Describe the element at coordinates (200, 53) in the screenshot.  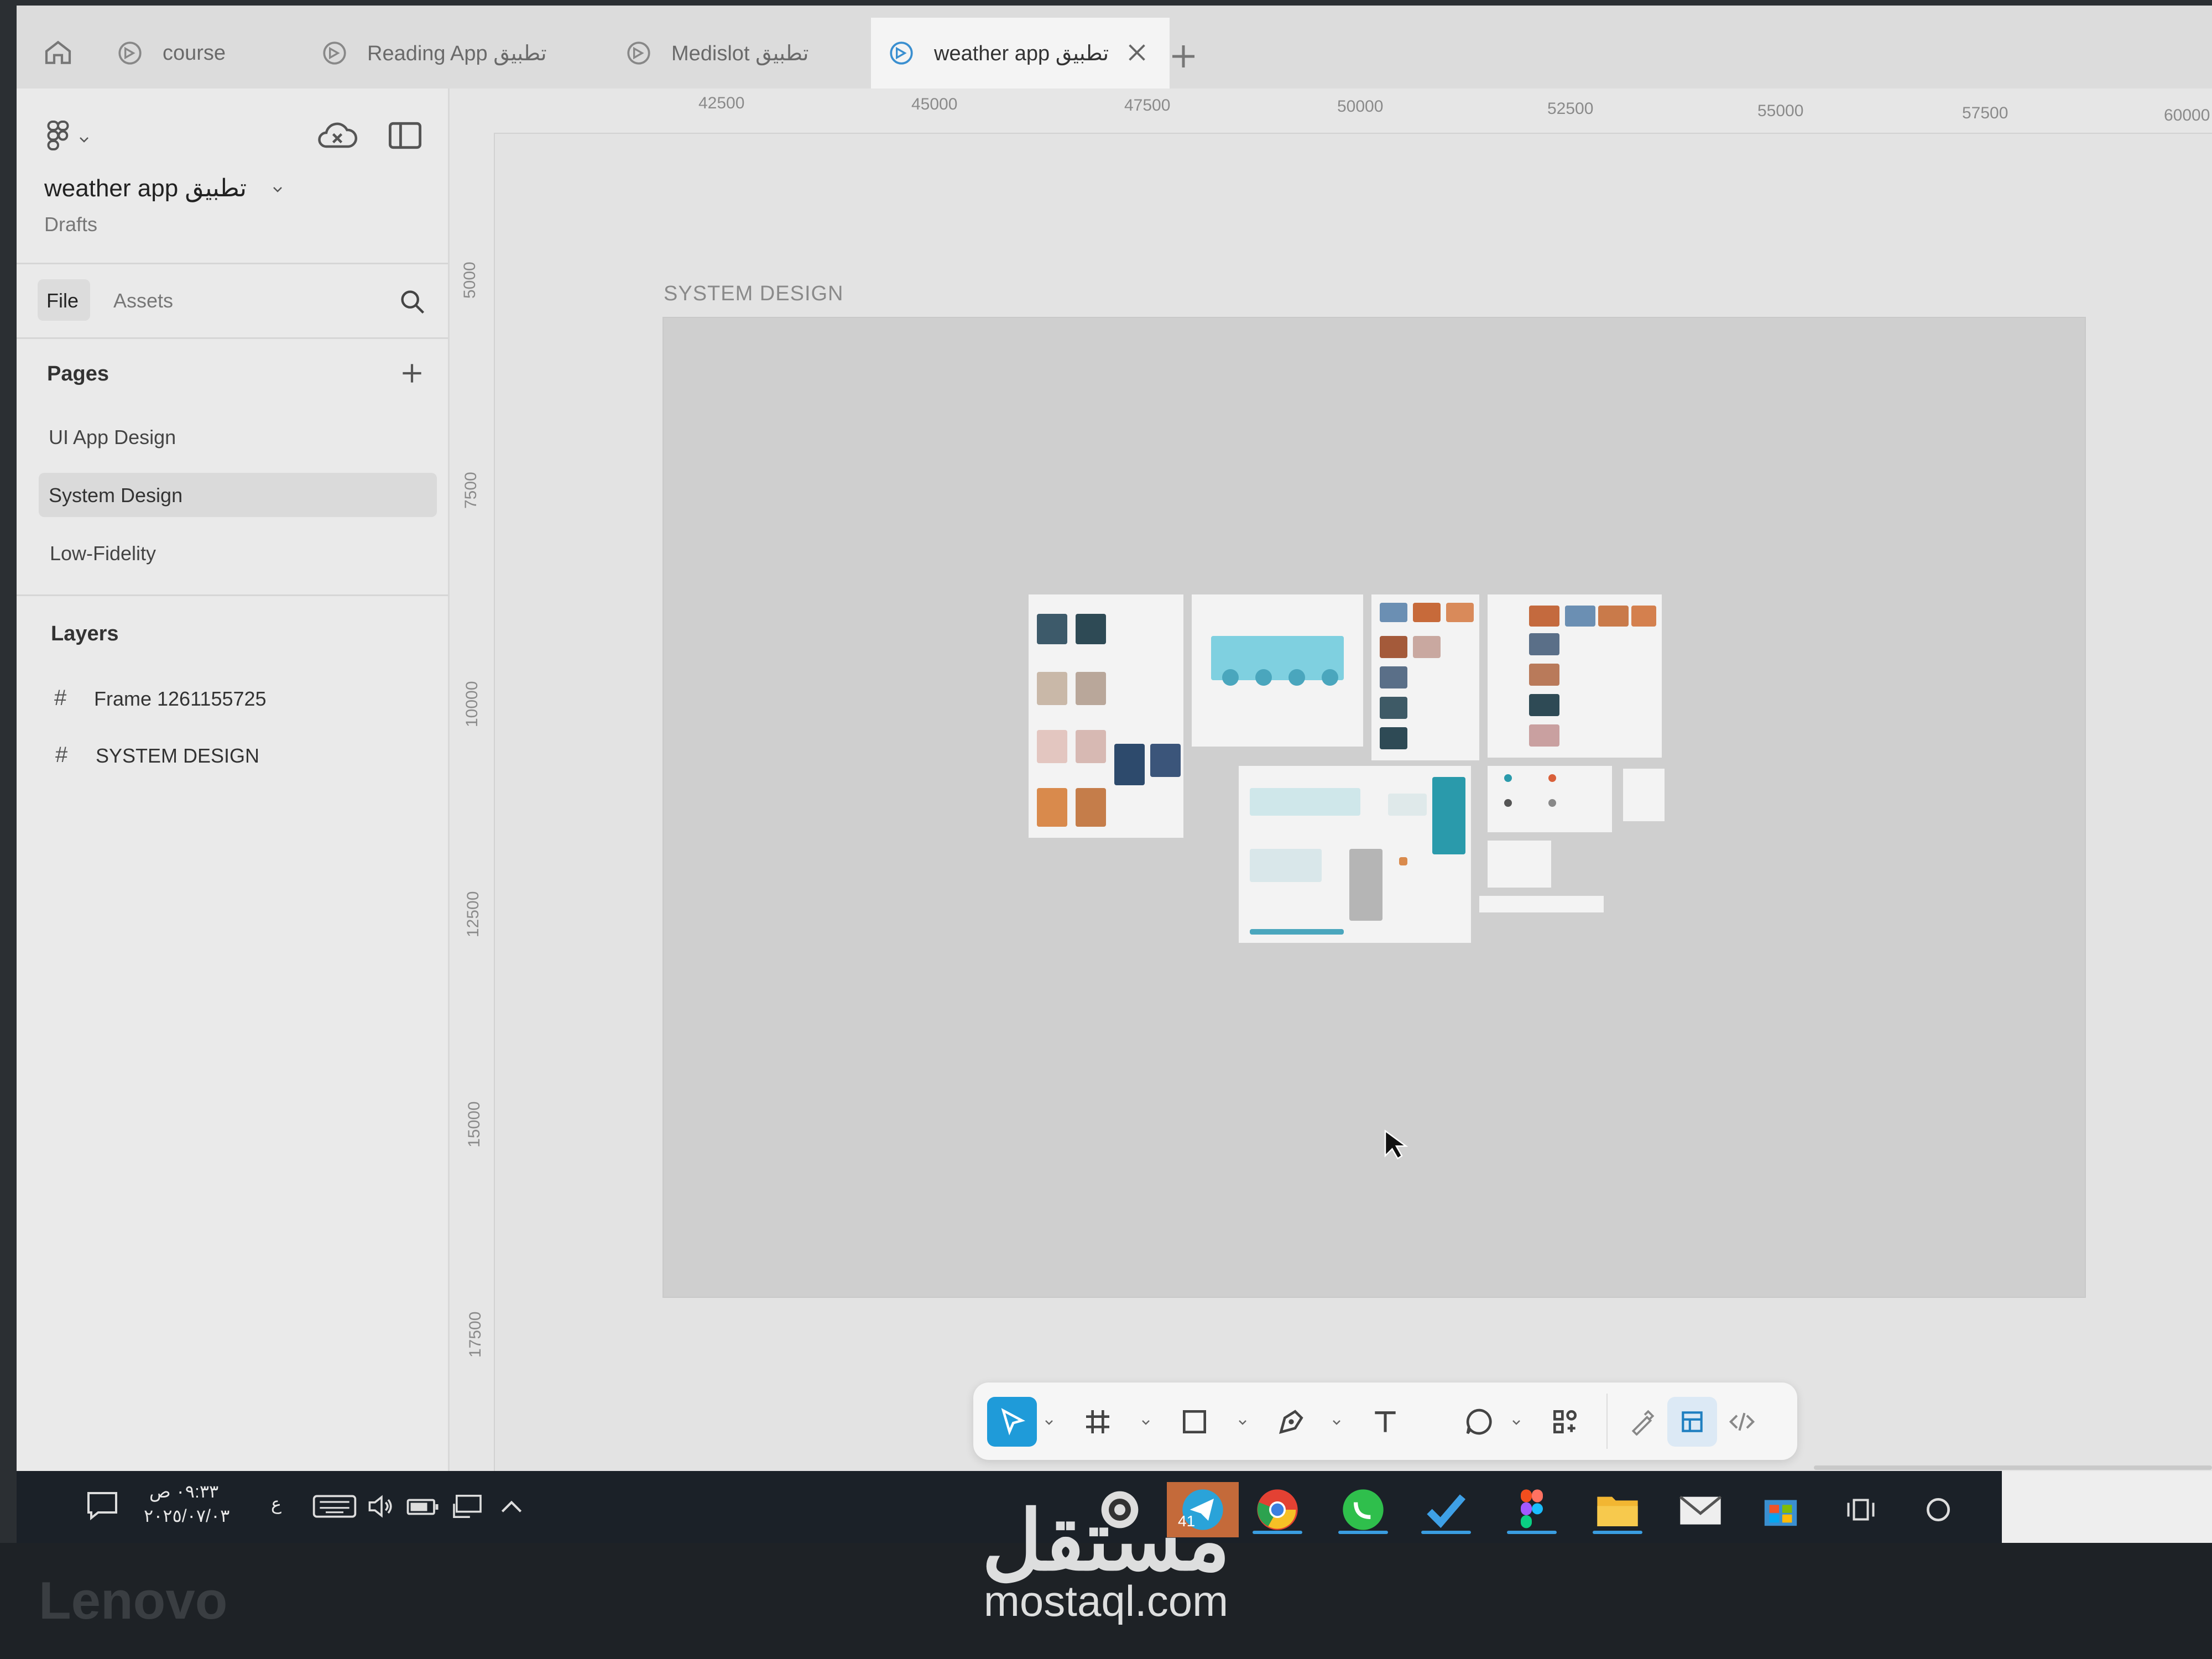
I see `tab-course: course` at that location.